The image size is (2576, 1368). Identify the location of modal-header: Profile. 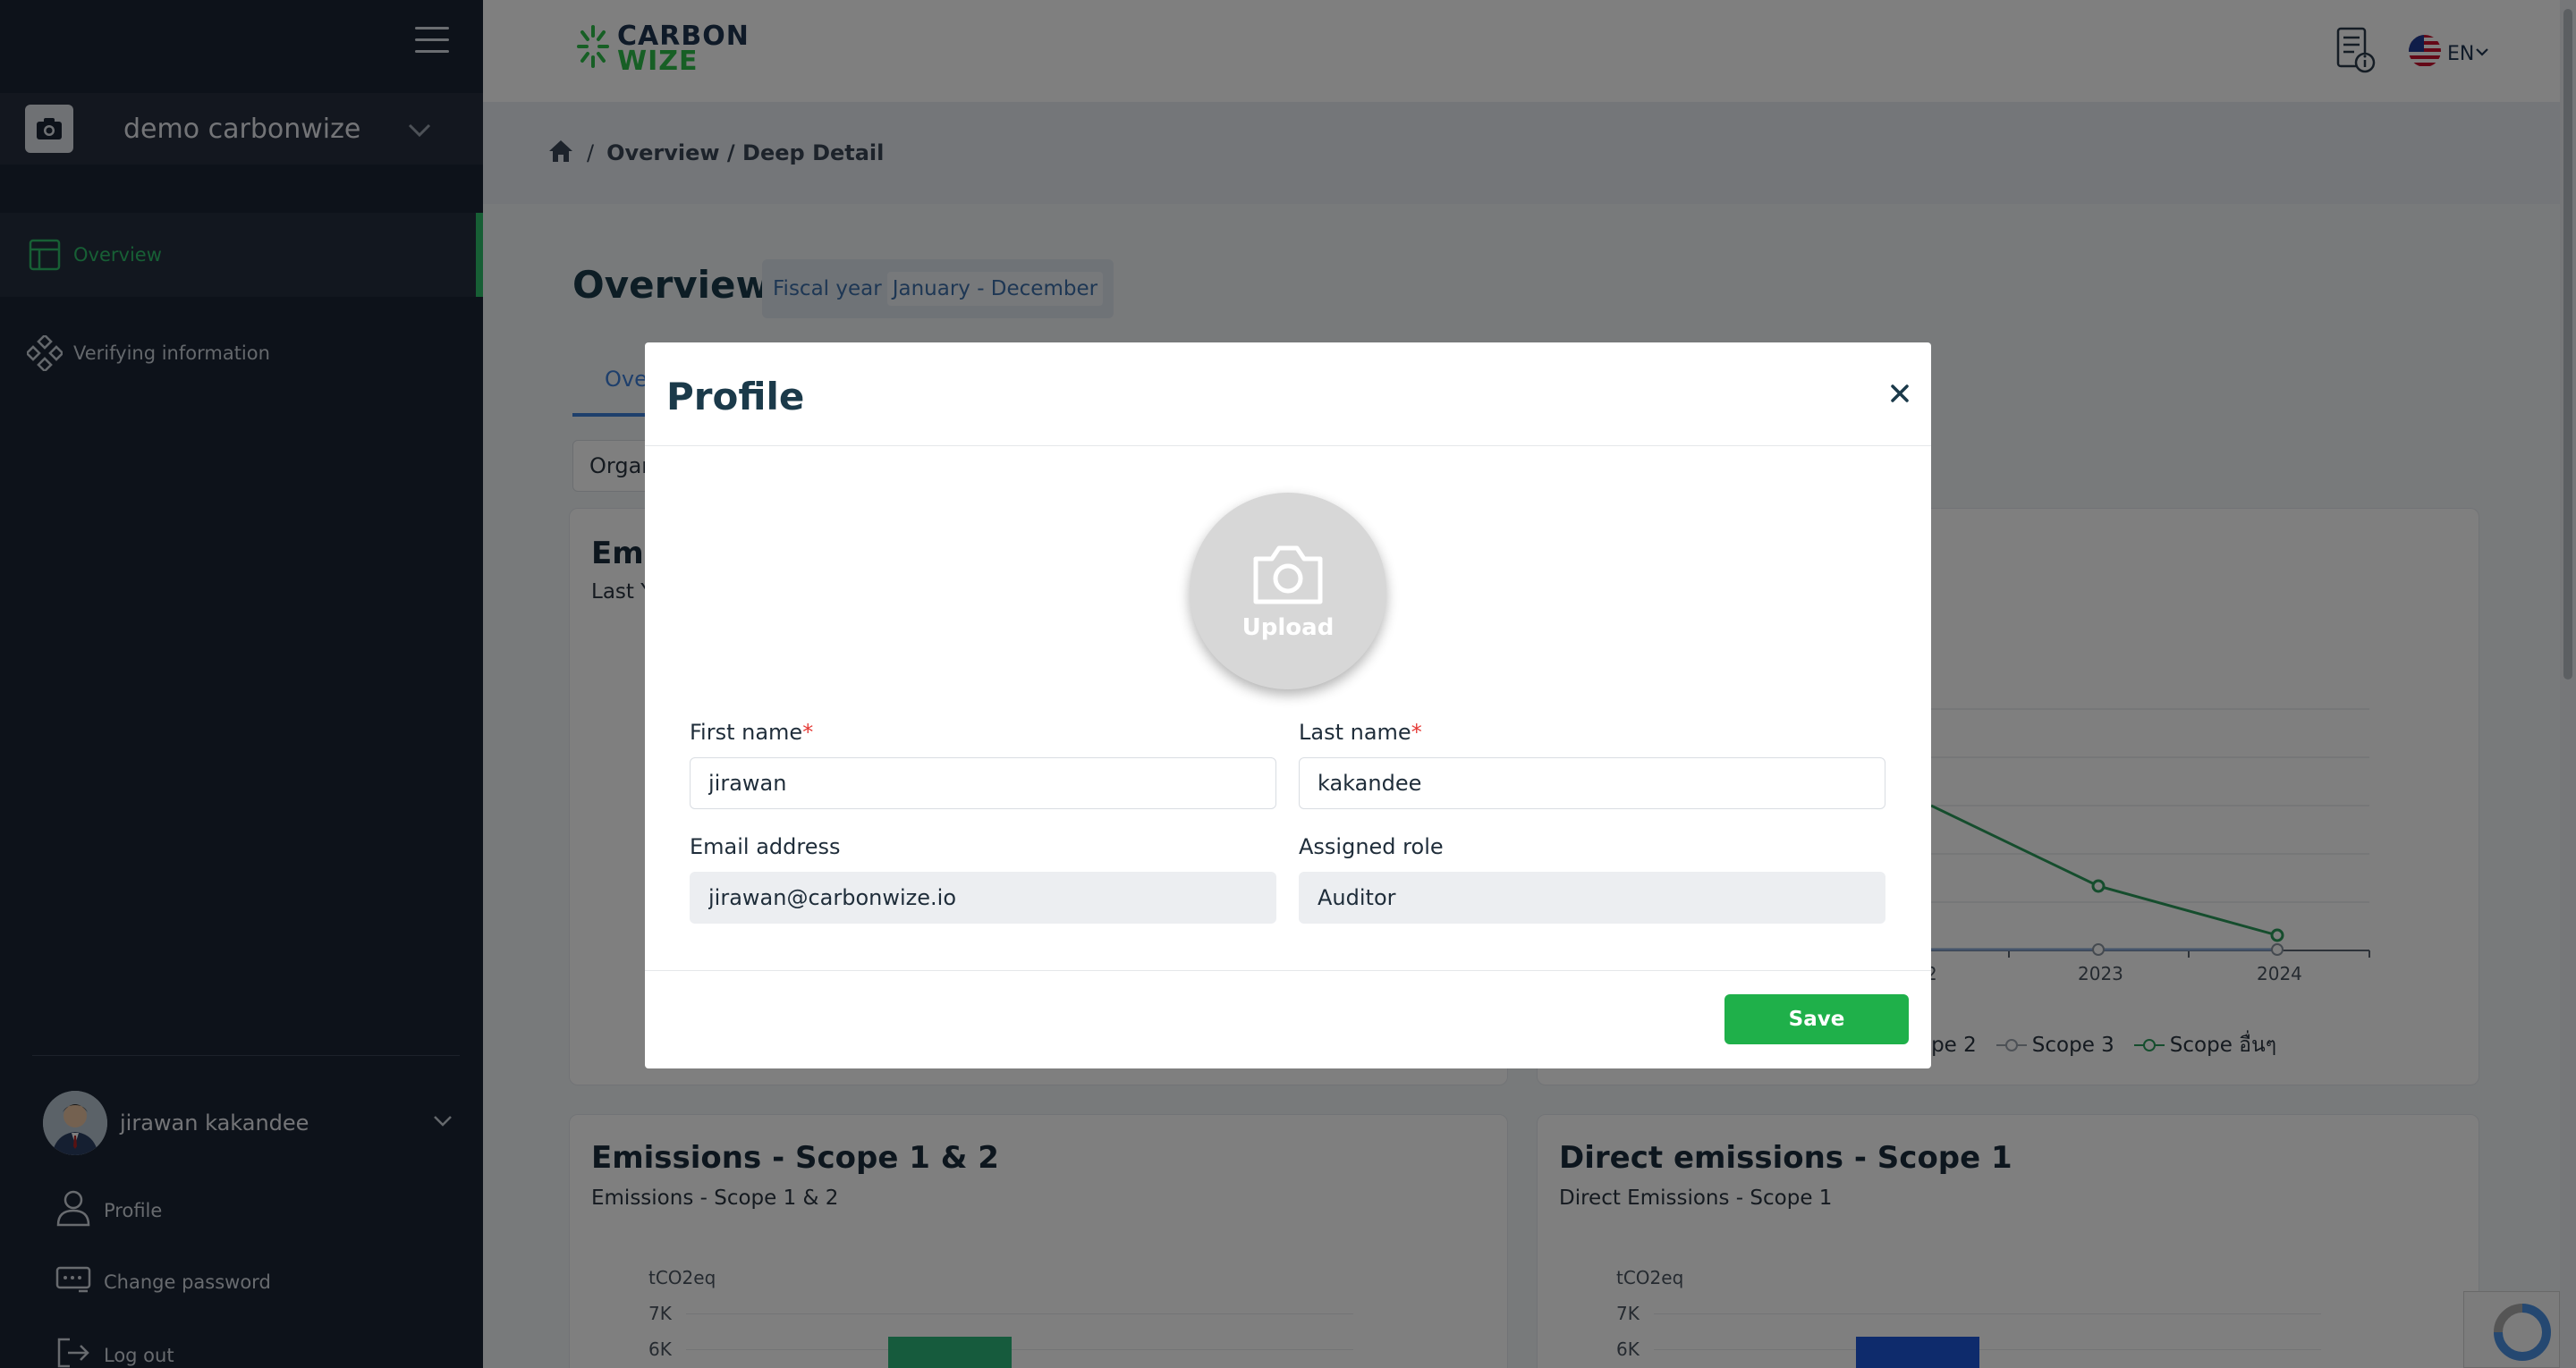
(1288, 394).